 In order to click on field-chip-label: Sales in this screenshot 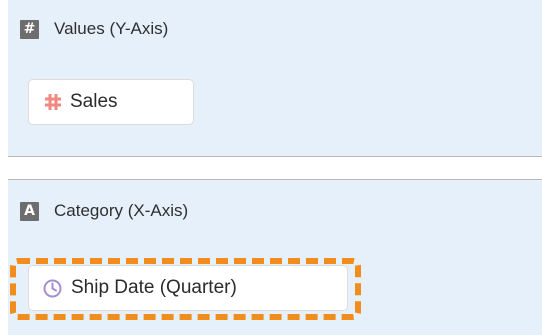, I will do `click(94, 101)`.